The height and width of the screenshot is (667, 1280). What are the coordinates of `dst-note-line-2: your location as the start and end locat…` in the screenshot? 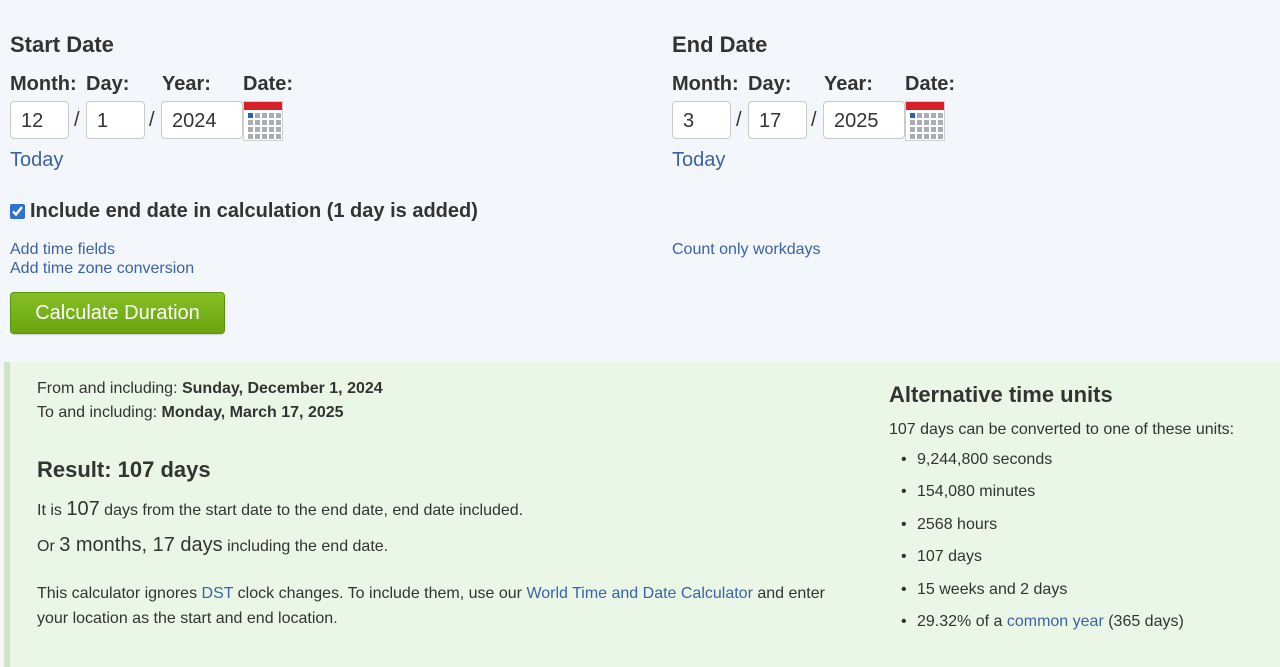 It's located at (187, 618).